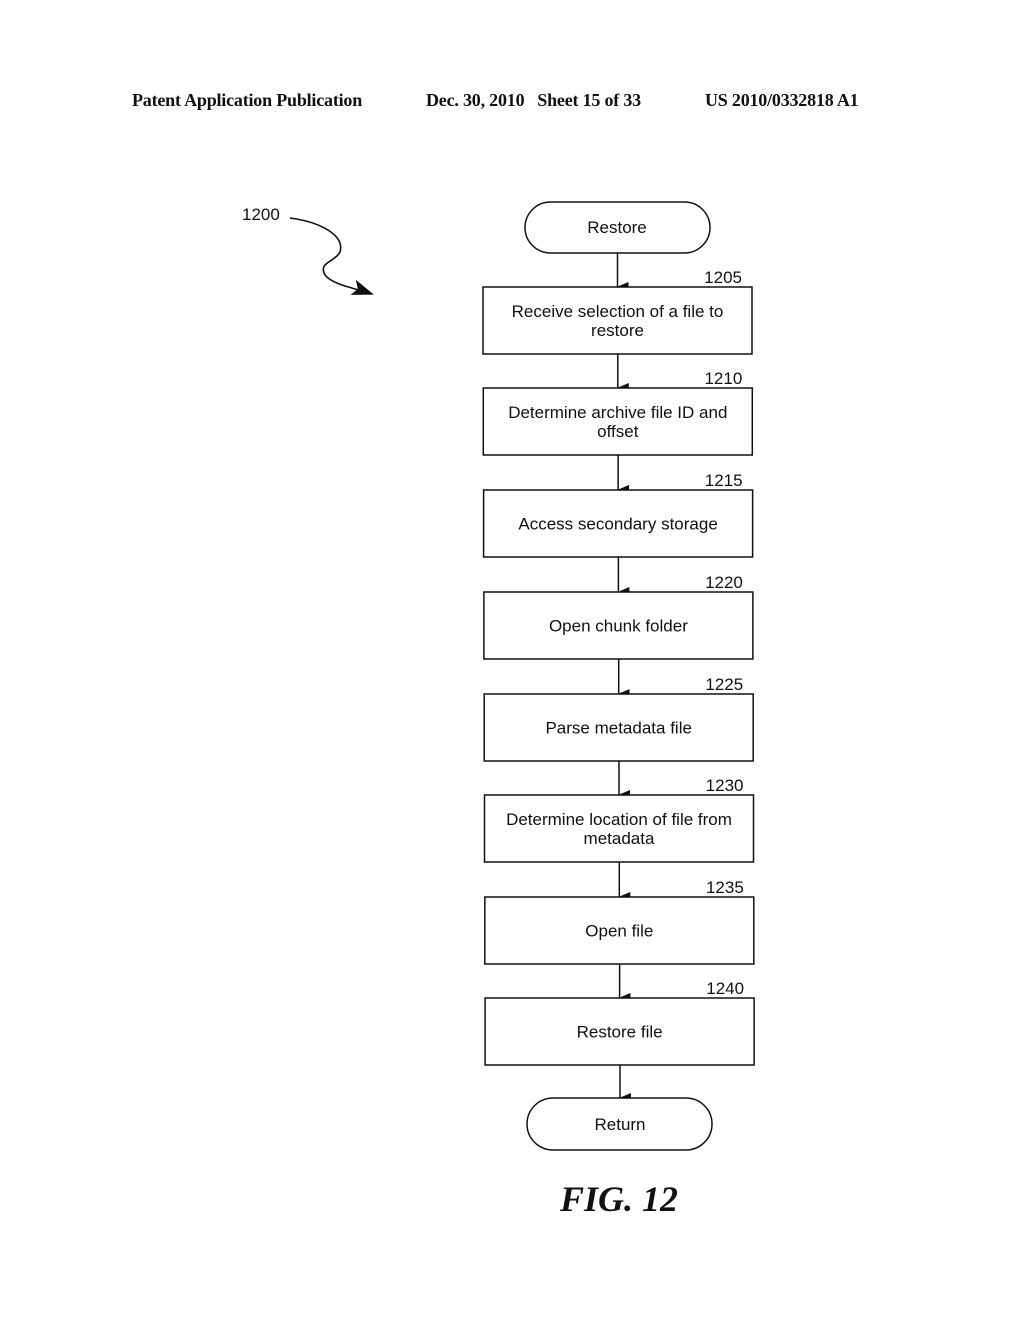  What do you see at coordinates (724, 582) in the screenshot?
I see `step-number-1220: 1220` at bounding box center [724, 582].